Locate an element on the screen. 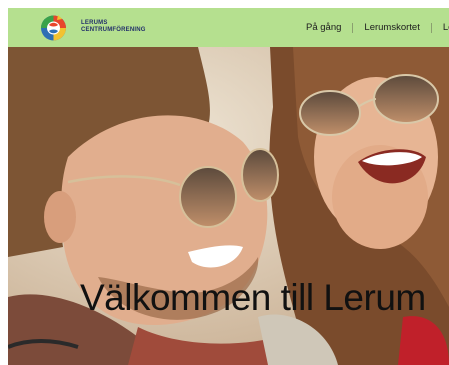  nav-item-lerumskortet: Lerumskortet is located at coordinates (391, 27).